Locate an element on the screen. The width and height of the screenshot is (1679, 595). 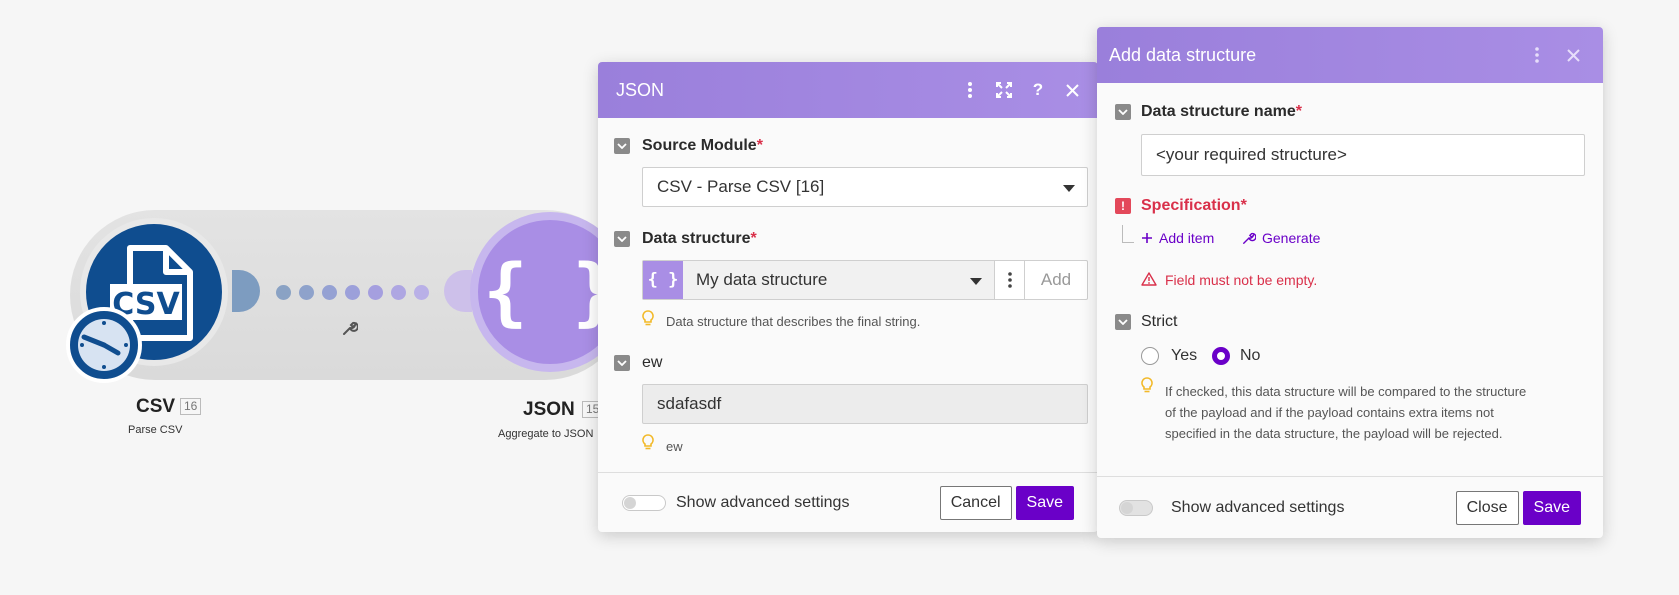
source-module-value: CSV - Parse CSV [16] is located at coordinates (741, 186).